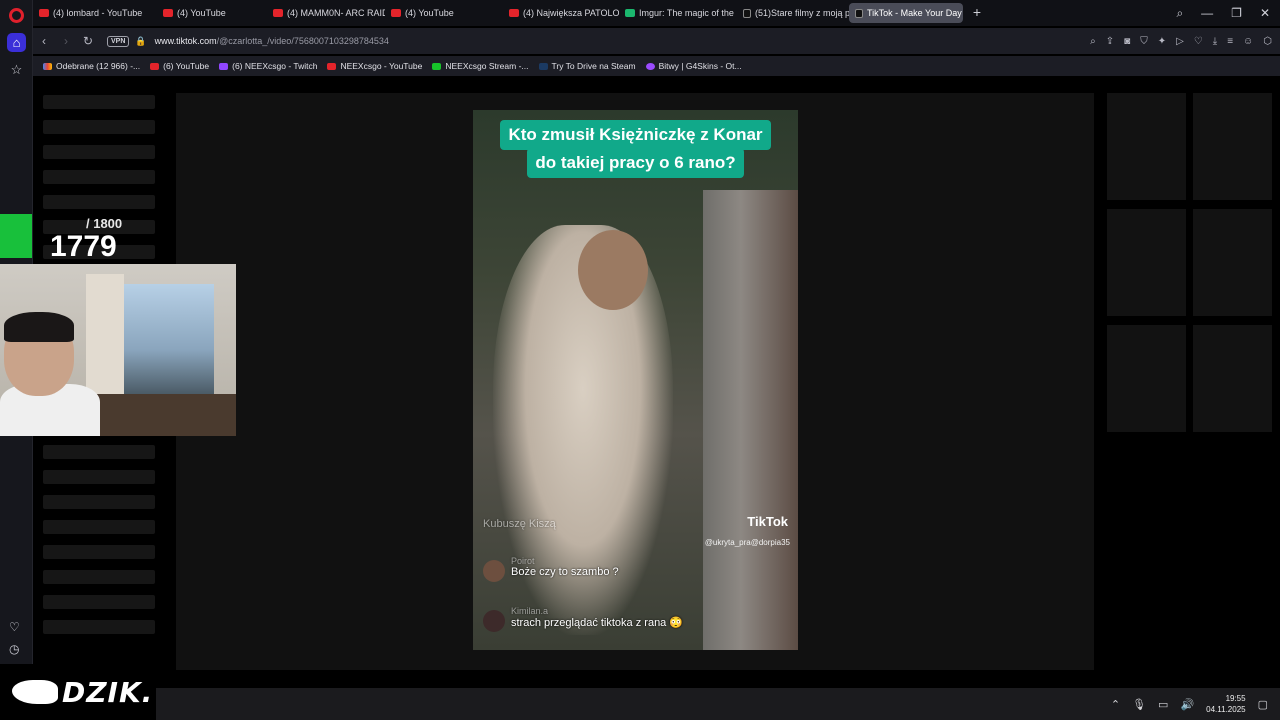 The width and height of the screenshot is (1280, 720). Describe the element at coordinates (14, 627) in the screenshot. I see `heart-icon: ♡` at that location.